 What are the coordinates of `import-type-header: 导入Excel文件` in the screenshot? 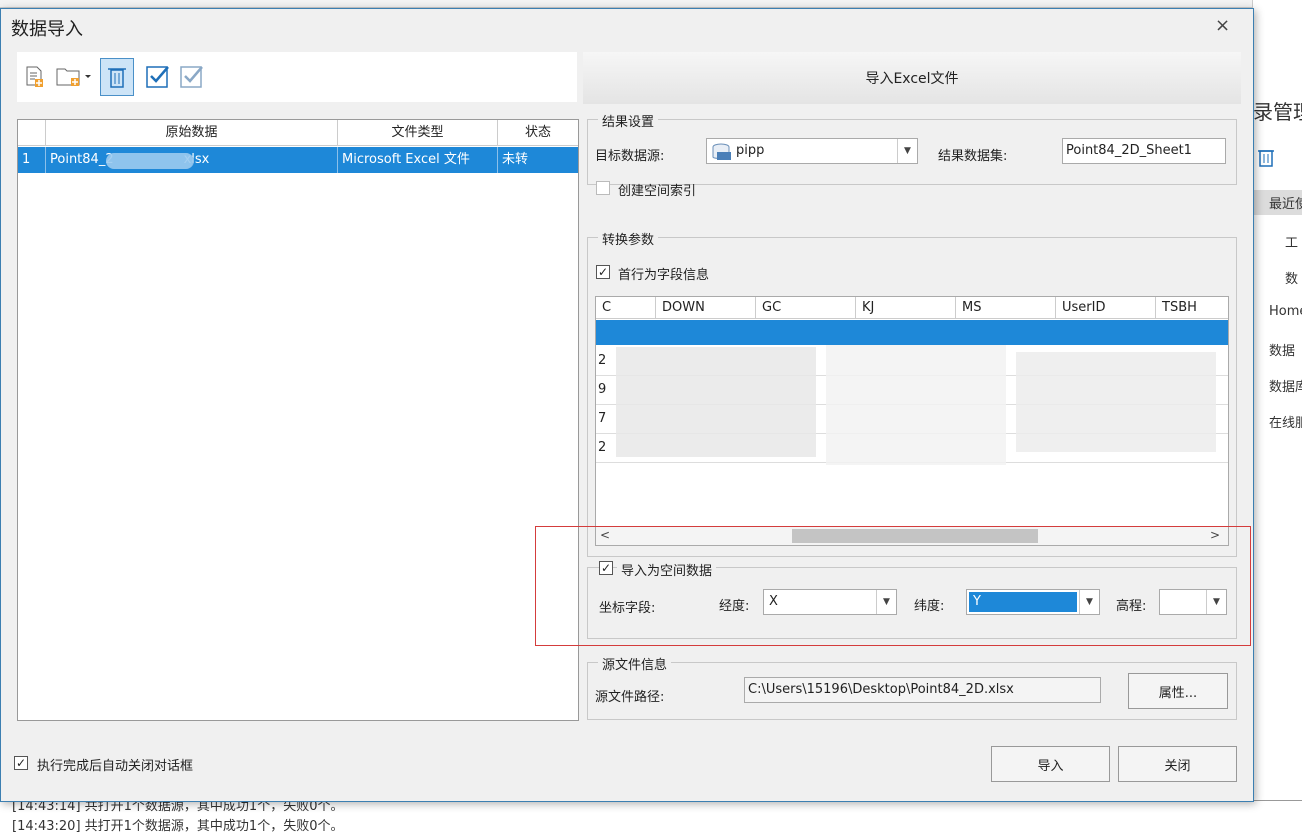 It's located at (912, 78).